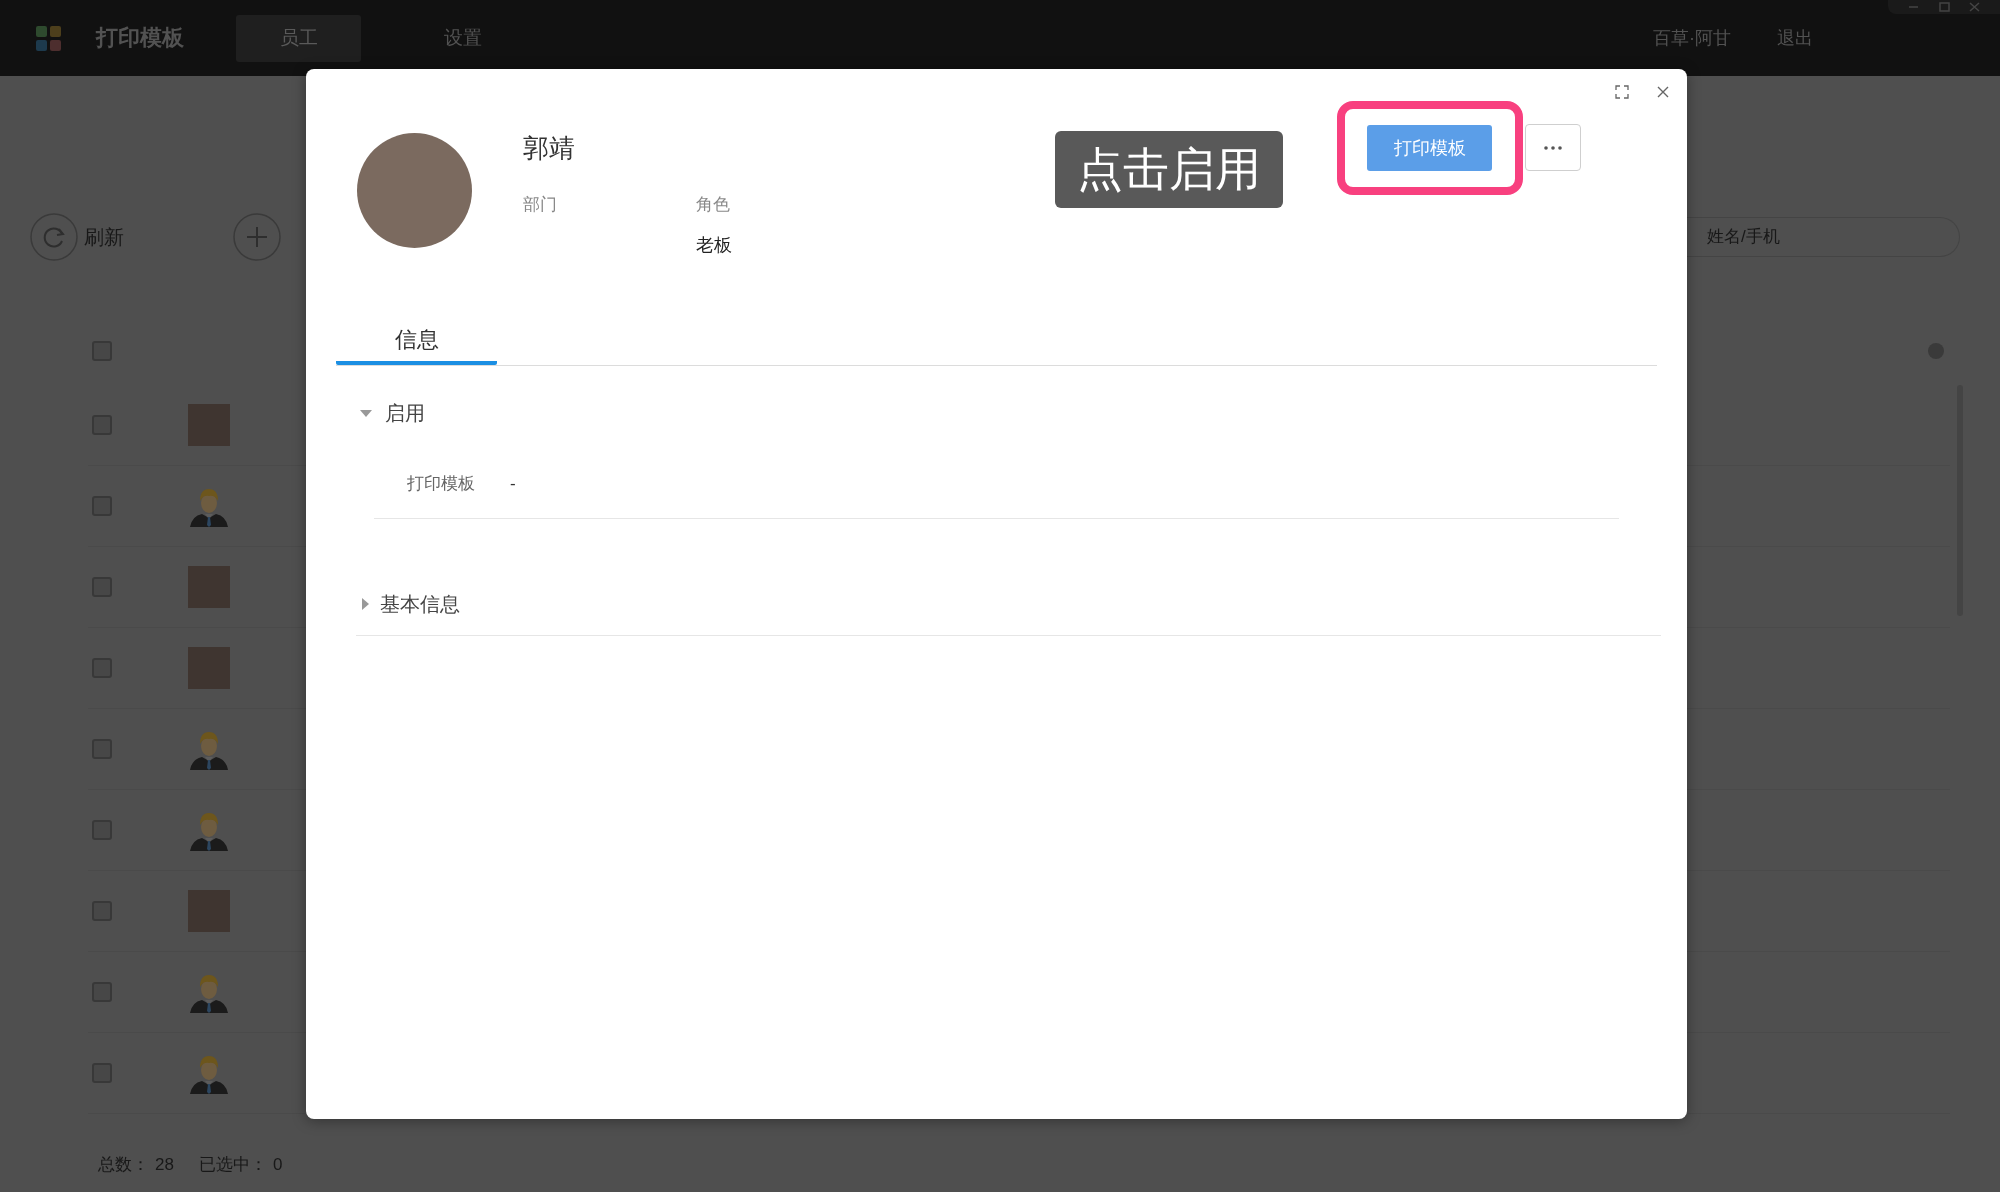 This screenshot has width=2000, height=1192. What do you see at coordinates (713, 205) in the screenshot?
I see `field-label: 角色` at bounding box center [713, 205].